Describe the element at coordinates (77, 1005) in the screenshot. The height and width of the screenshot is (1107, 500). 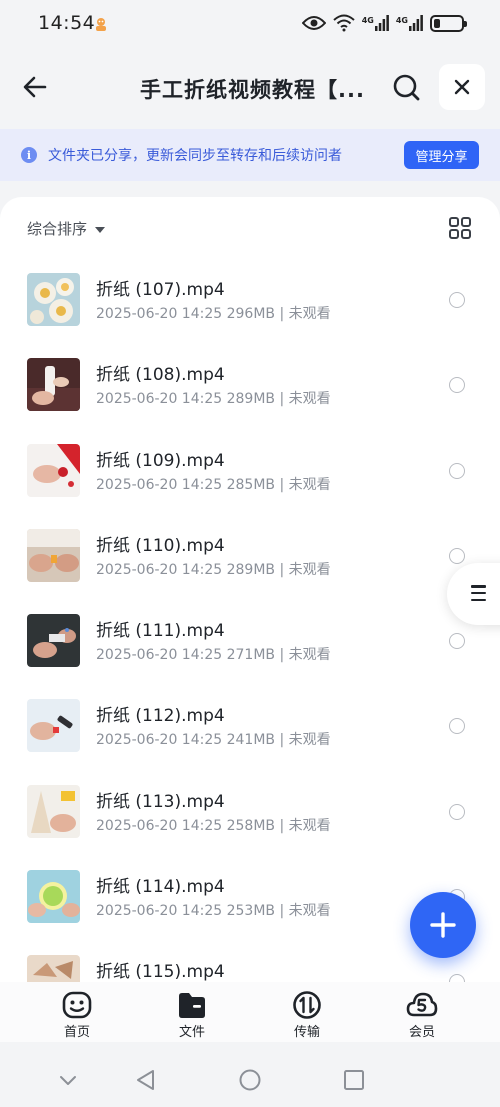
I see `home-face-icon` at that location.